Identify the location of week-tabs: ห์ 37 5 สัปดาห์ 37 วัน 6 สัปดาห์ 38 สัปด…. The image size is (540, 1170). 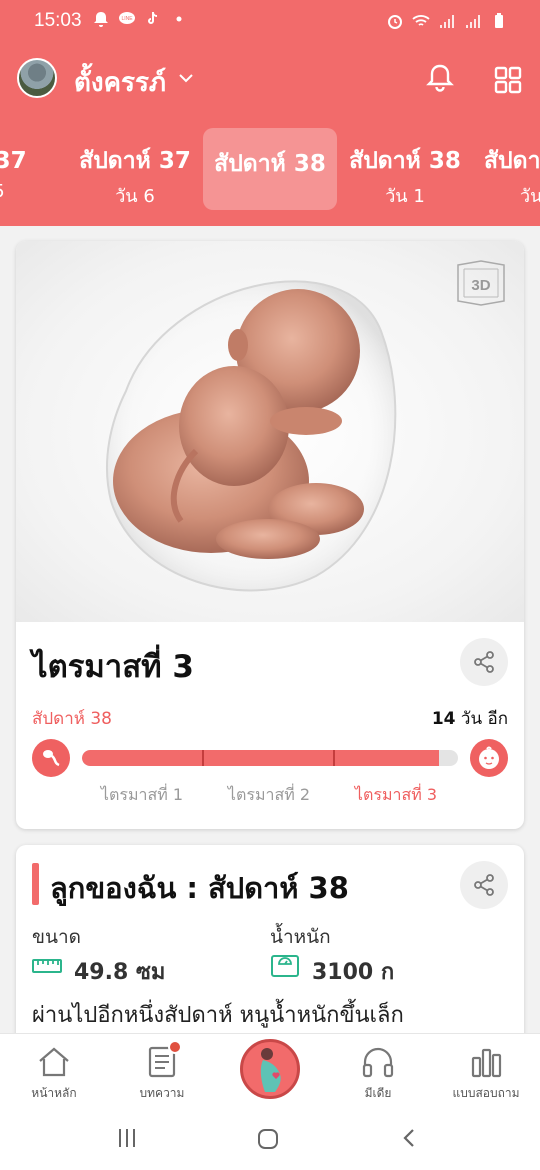
(270, 170).